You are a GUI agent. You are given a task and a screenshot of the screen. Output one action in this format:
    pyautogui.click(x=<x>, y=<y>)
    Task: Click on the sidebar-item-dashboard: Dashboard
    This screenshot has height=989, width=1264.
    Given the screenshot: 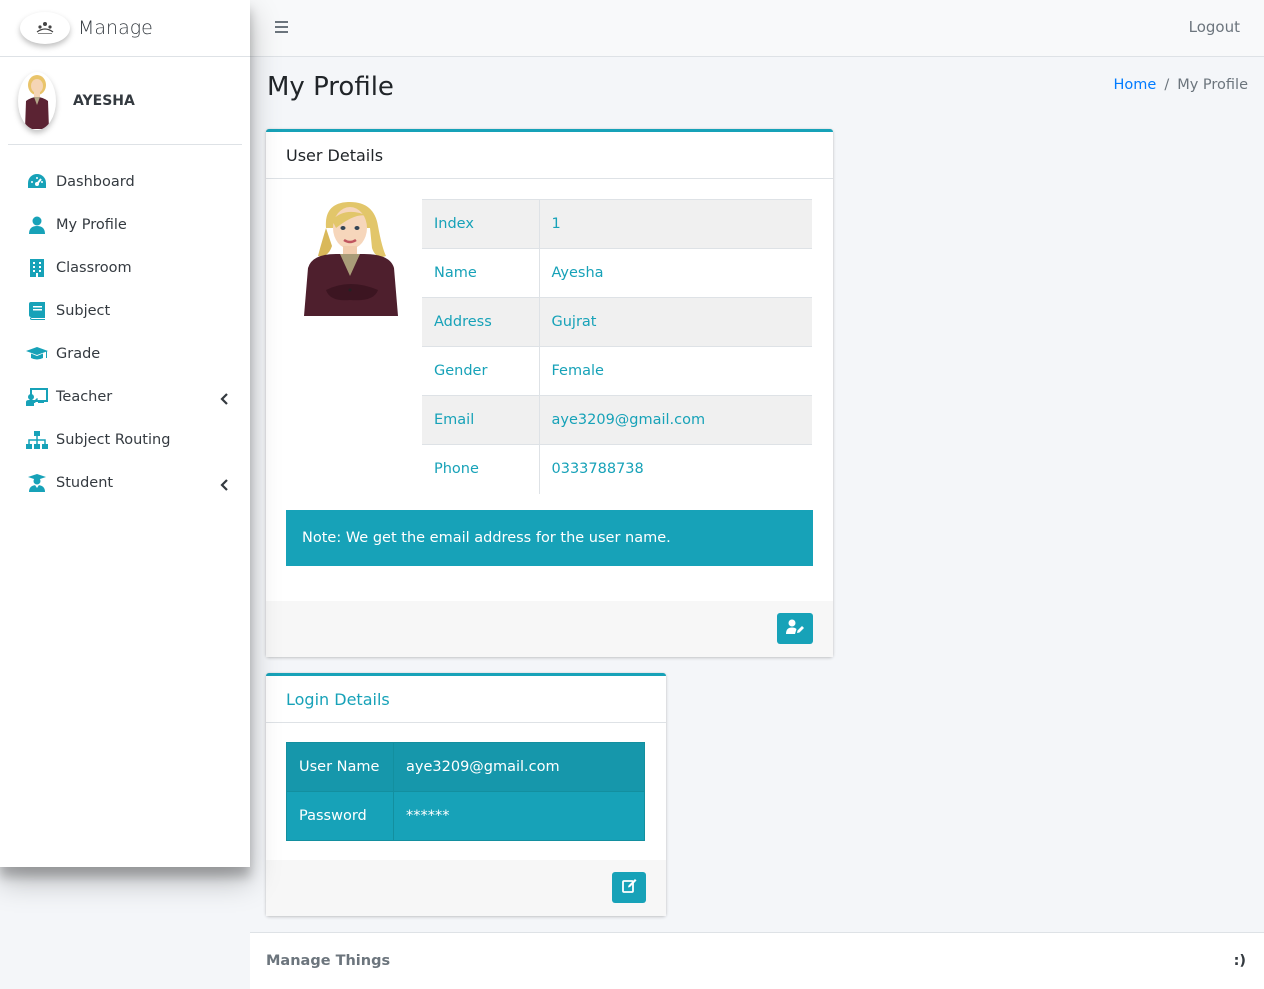 What is the action you would take?
    pyautogui.click(x=125, y=181)
    